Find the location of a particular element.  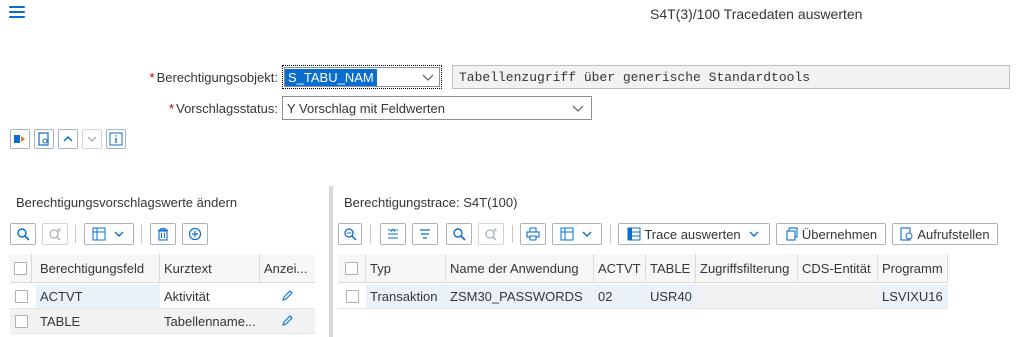

info-button is located at coordinates (116, 139).